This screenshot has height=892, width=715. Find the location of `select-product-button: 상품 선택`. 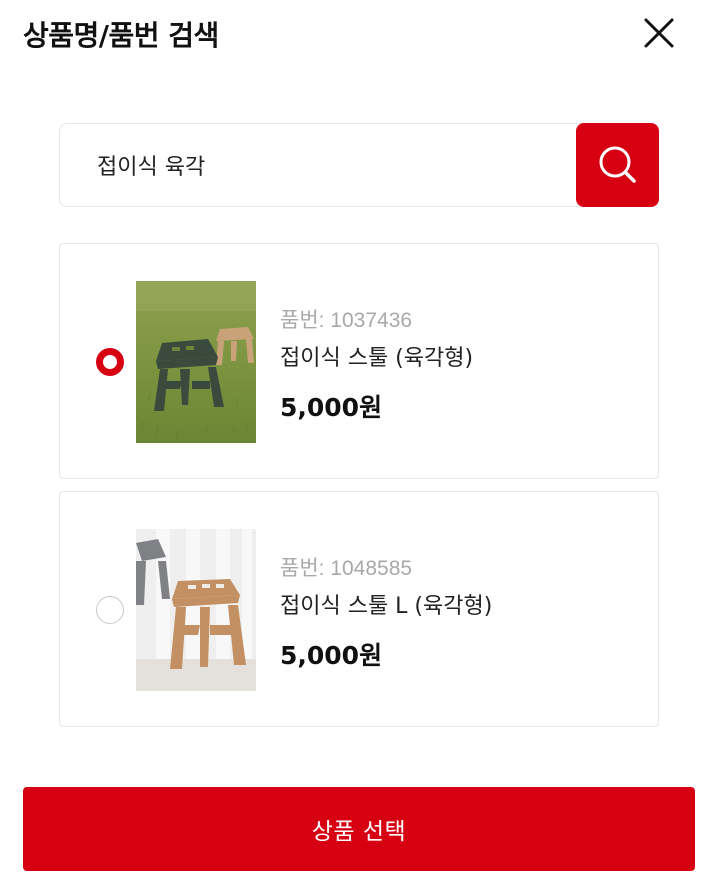

select-product-button: 상품 선택 is located at coordinates (359, 829).